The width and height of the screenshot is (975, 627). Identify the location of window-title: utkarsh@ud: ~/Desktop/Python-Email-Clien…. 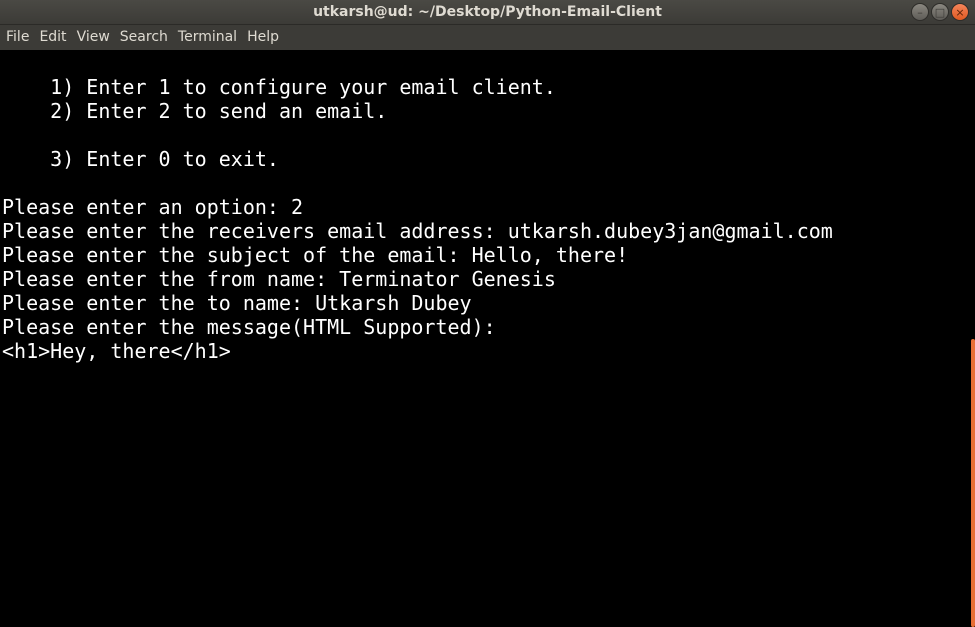
(487, 12).